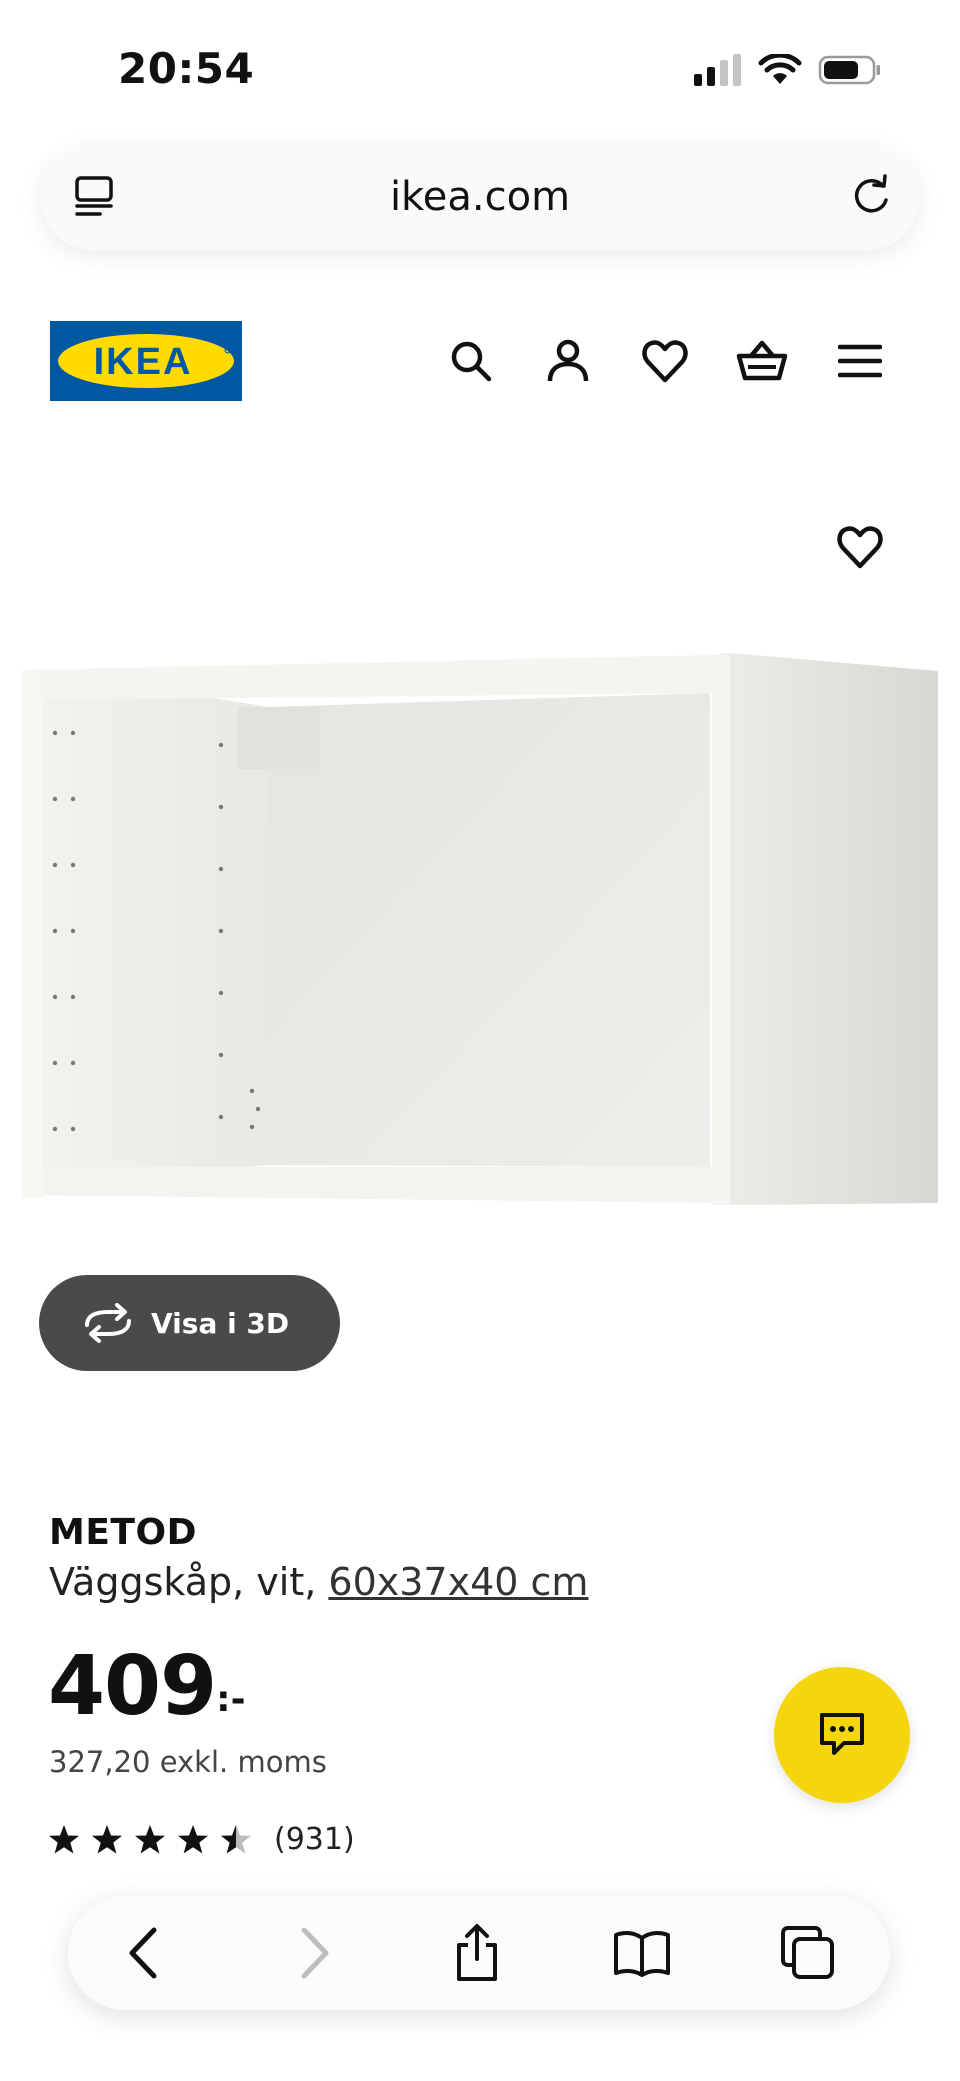  I want to click on forward-icon, so click(314, 1953).